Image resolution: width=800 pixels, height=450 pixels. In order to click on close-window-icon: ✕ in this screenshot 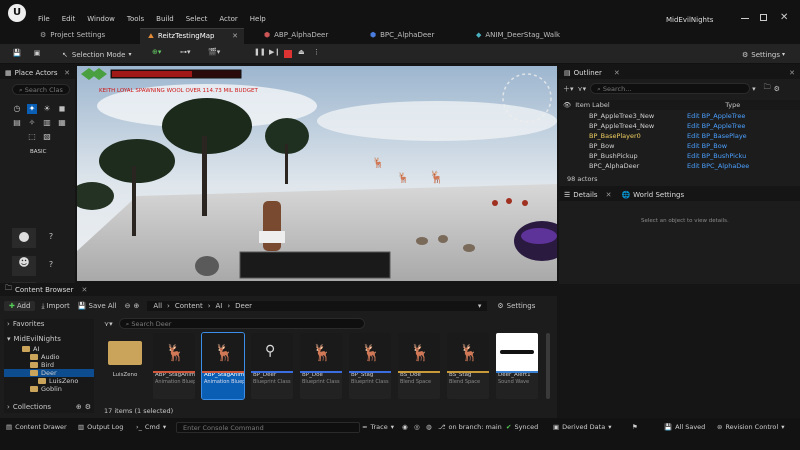, I will do `click(792, 73)`.